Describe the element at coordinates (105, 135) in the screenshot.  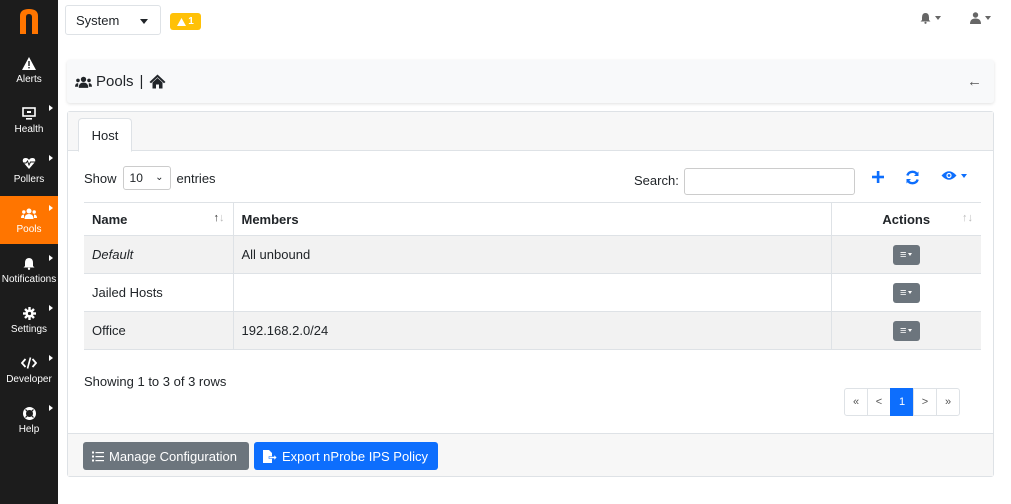
I see `tab-host: Host` at that location.